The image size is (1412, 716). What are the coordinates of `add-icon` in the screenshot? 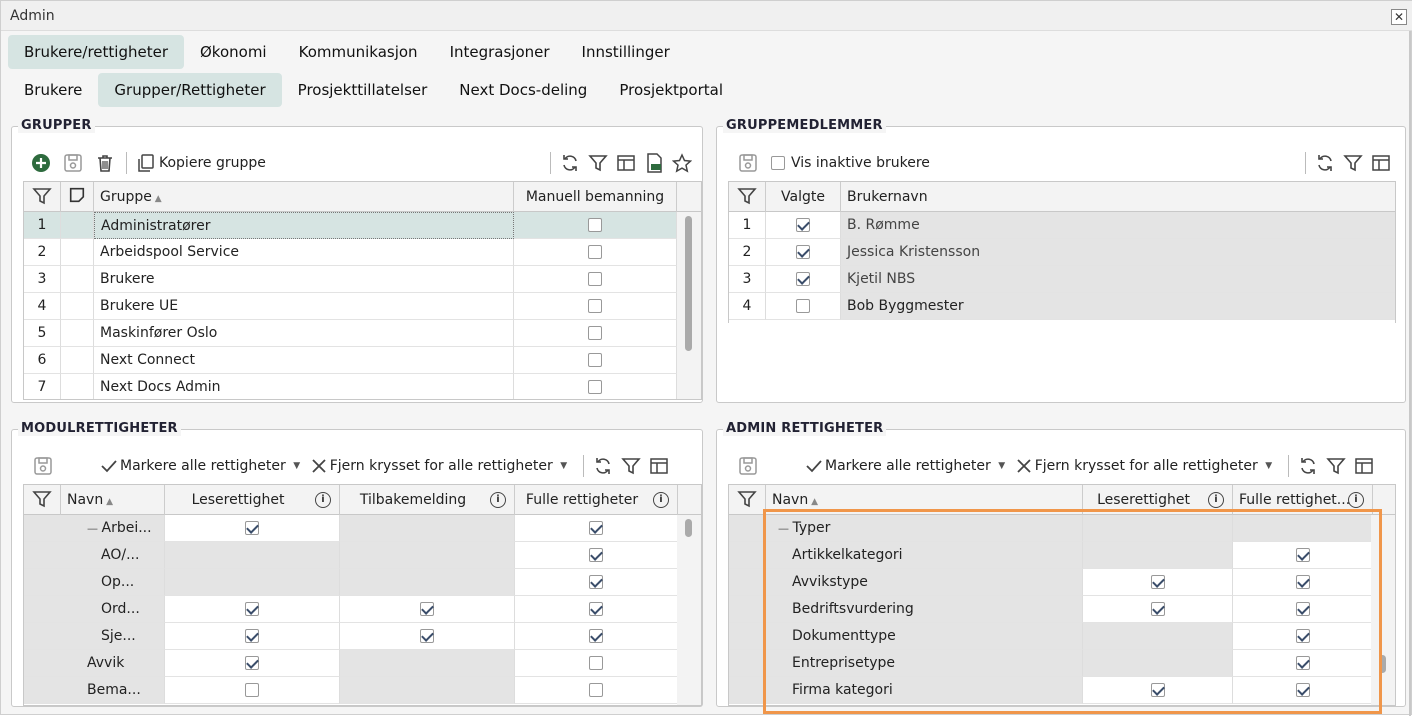 It's located at (41, 163).